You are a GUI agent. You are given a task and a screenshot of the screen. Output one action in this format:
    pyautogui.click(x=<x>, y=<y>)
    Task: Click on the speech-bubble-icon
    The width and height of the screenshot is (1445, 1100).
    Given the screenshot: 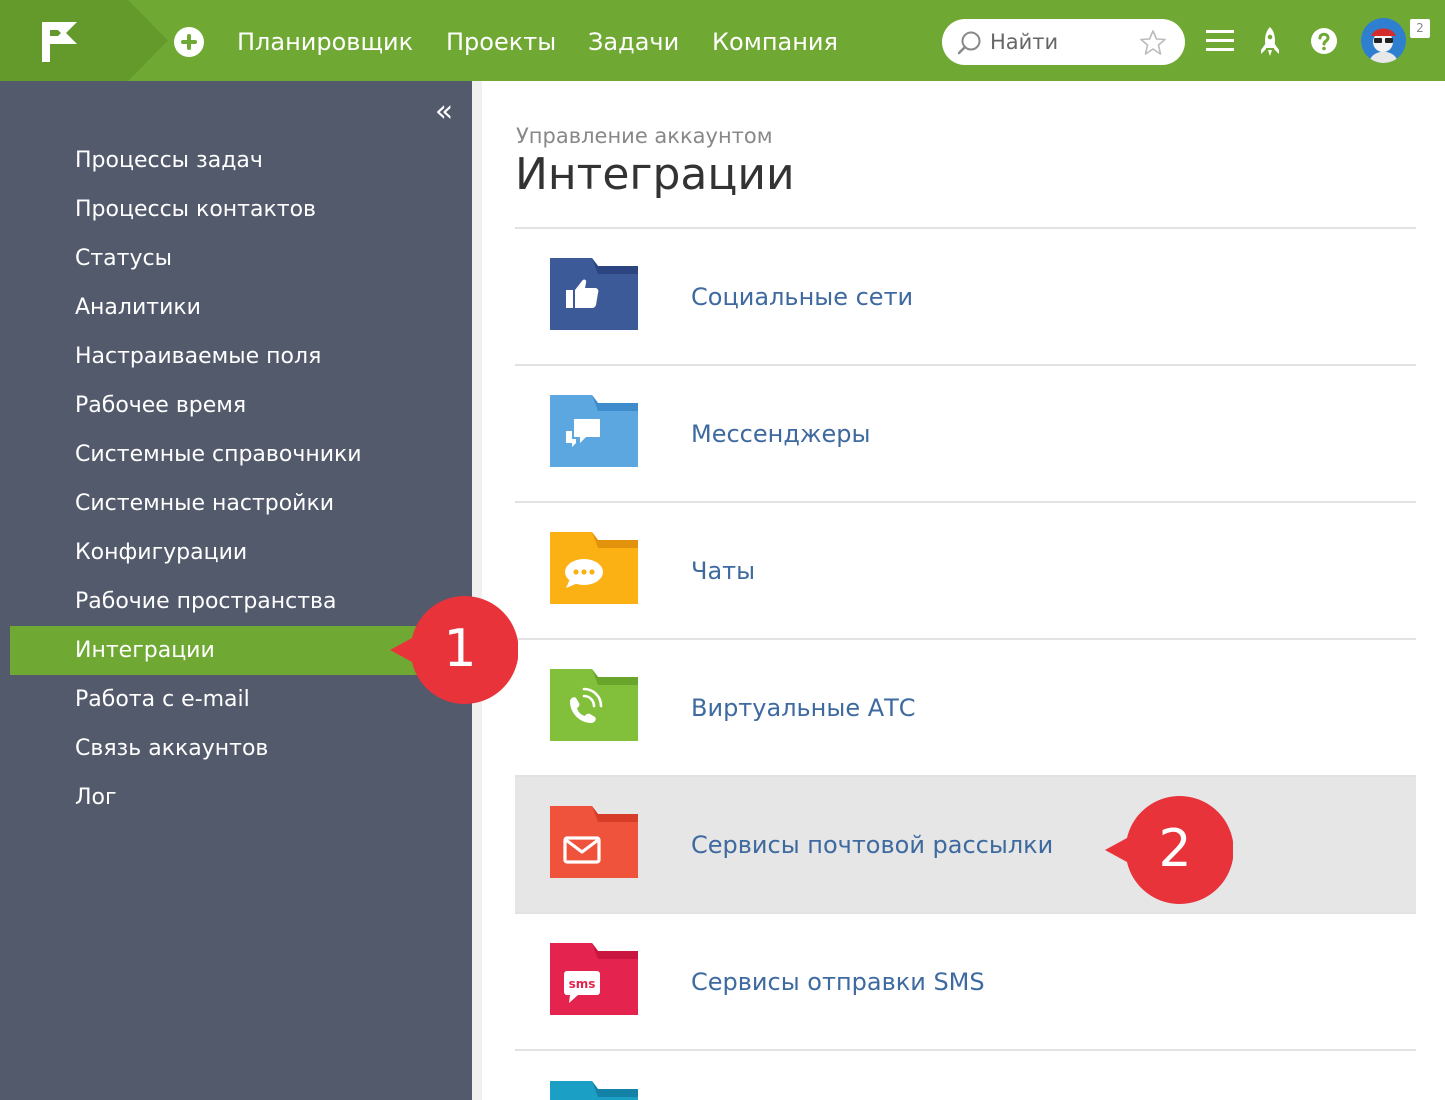 What is the action you would take?
    pyautogui.click(x=594, y=568)
    